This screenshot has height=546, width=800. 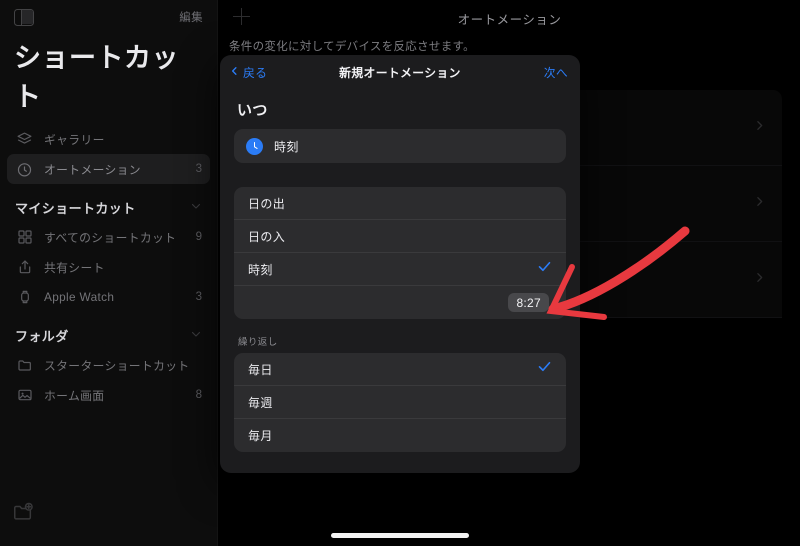 What do you see at coordinates (108, 139) in the screenshot?
I see `sidebar-item-gallery: ギャラリー` at bounding box center [108, 139].